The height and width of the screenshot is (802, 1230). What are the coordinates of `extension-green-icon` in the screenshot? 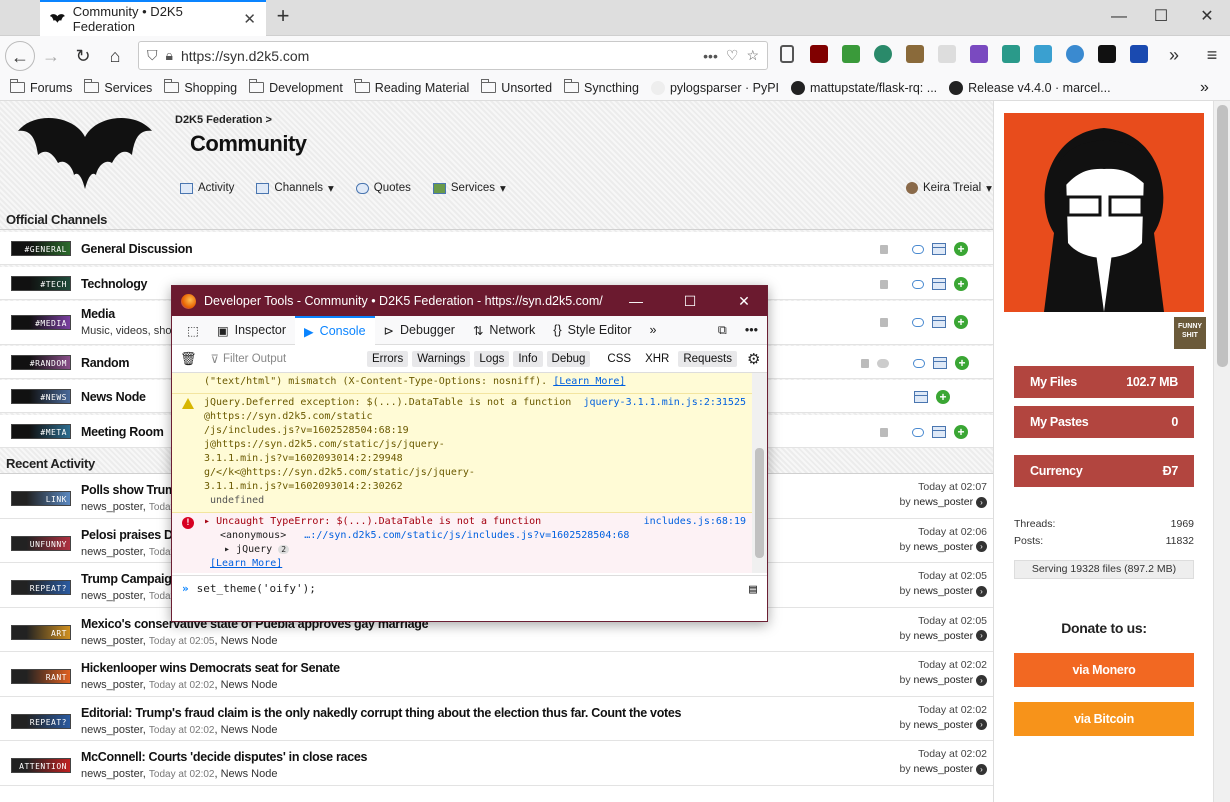 It's located at (851, 54).